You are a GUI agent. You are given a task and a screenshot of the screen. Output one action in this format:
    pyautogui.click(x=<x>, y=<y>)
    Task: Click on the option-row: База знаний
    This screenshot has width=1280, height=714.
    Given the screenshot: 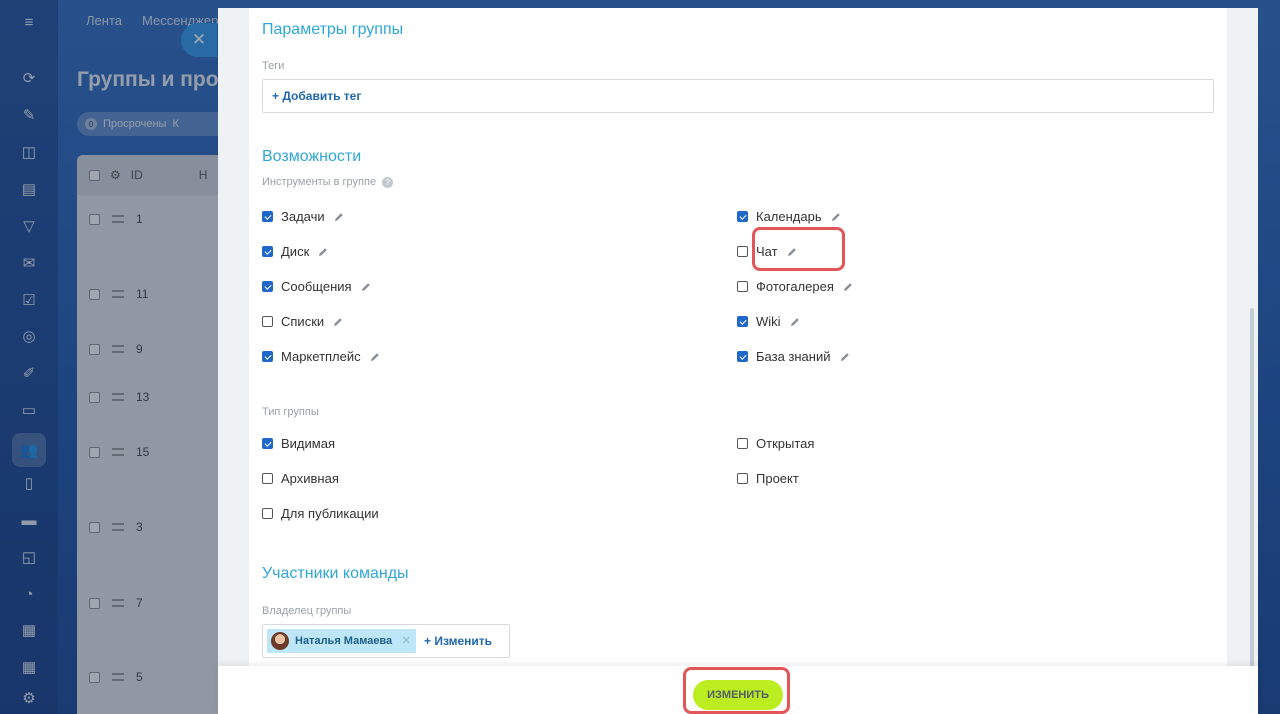 What is the action you would take?
    pyautogui.click(x=793, y=356)
    